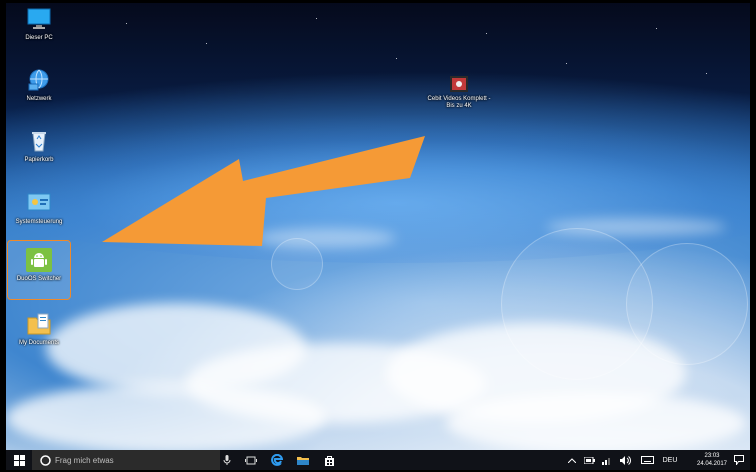 The width and height of the screenshot is (756, 472). Describe the element at coordinates (126, 460) in the screenshot. I see `search-box: Frag mich etwas` at that location.